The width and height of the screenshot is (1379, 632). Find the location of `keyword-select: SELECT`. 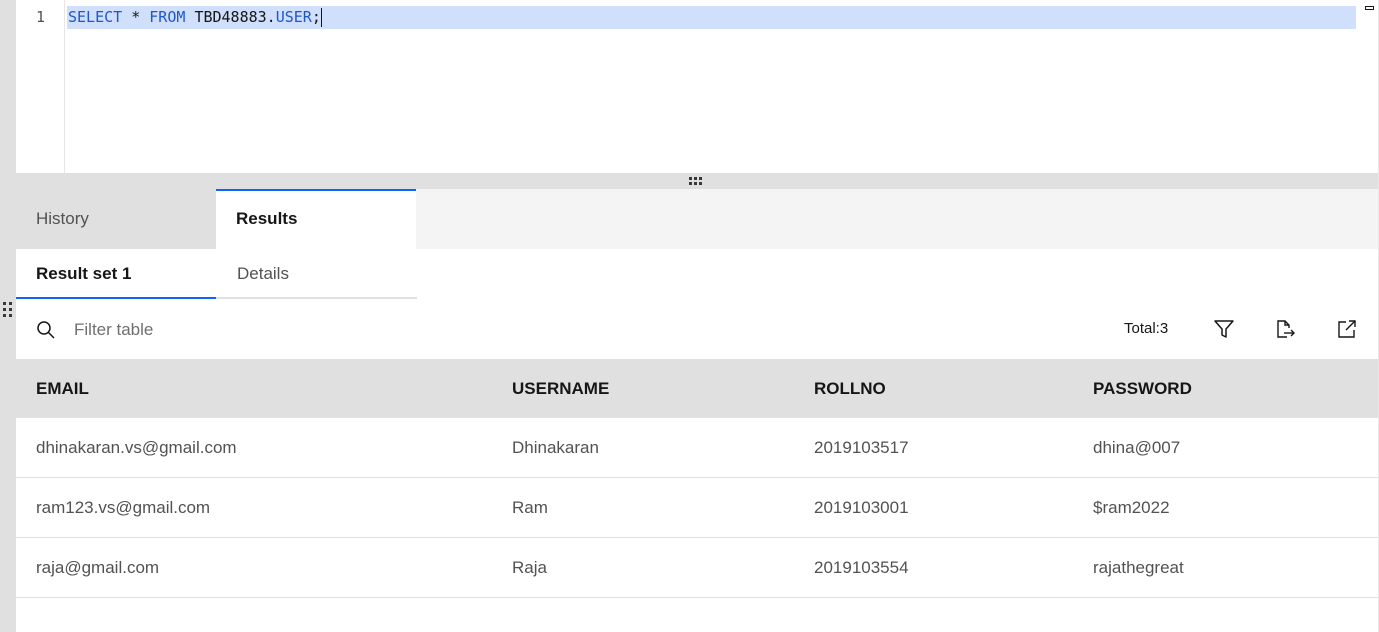

keyword-select: SELECT is located at coordinates (95, 17).